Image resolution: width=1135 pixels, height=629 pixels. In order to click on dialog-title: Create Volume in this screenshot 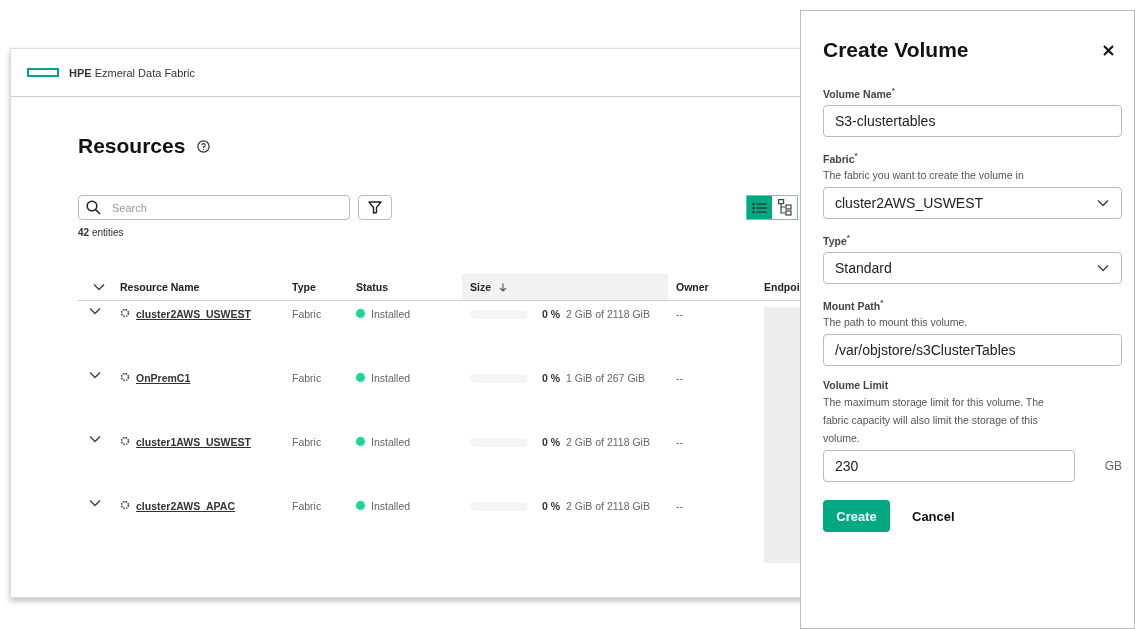, I will do `click(896, 50)`.